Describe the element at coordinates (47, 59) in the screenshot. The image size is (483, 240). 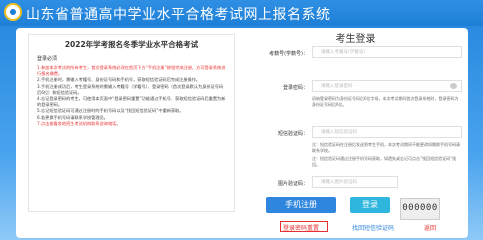
I see `notice-heading: 登录必须` at that location.